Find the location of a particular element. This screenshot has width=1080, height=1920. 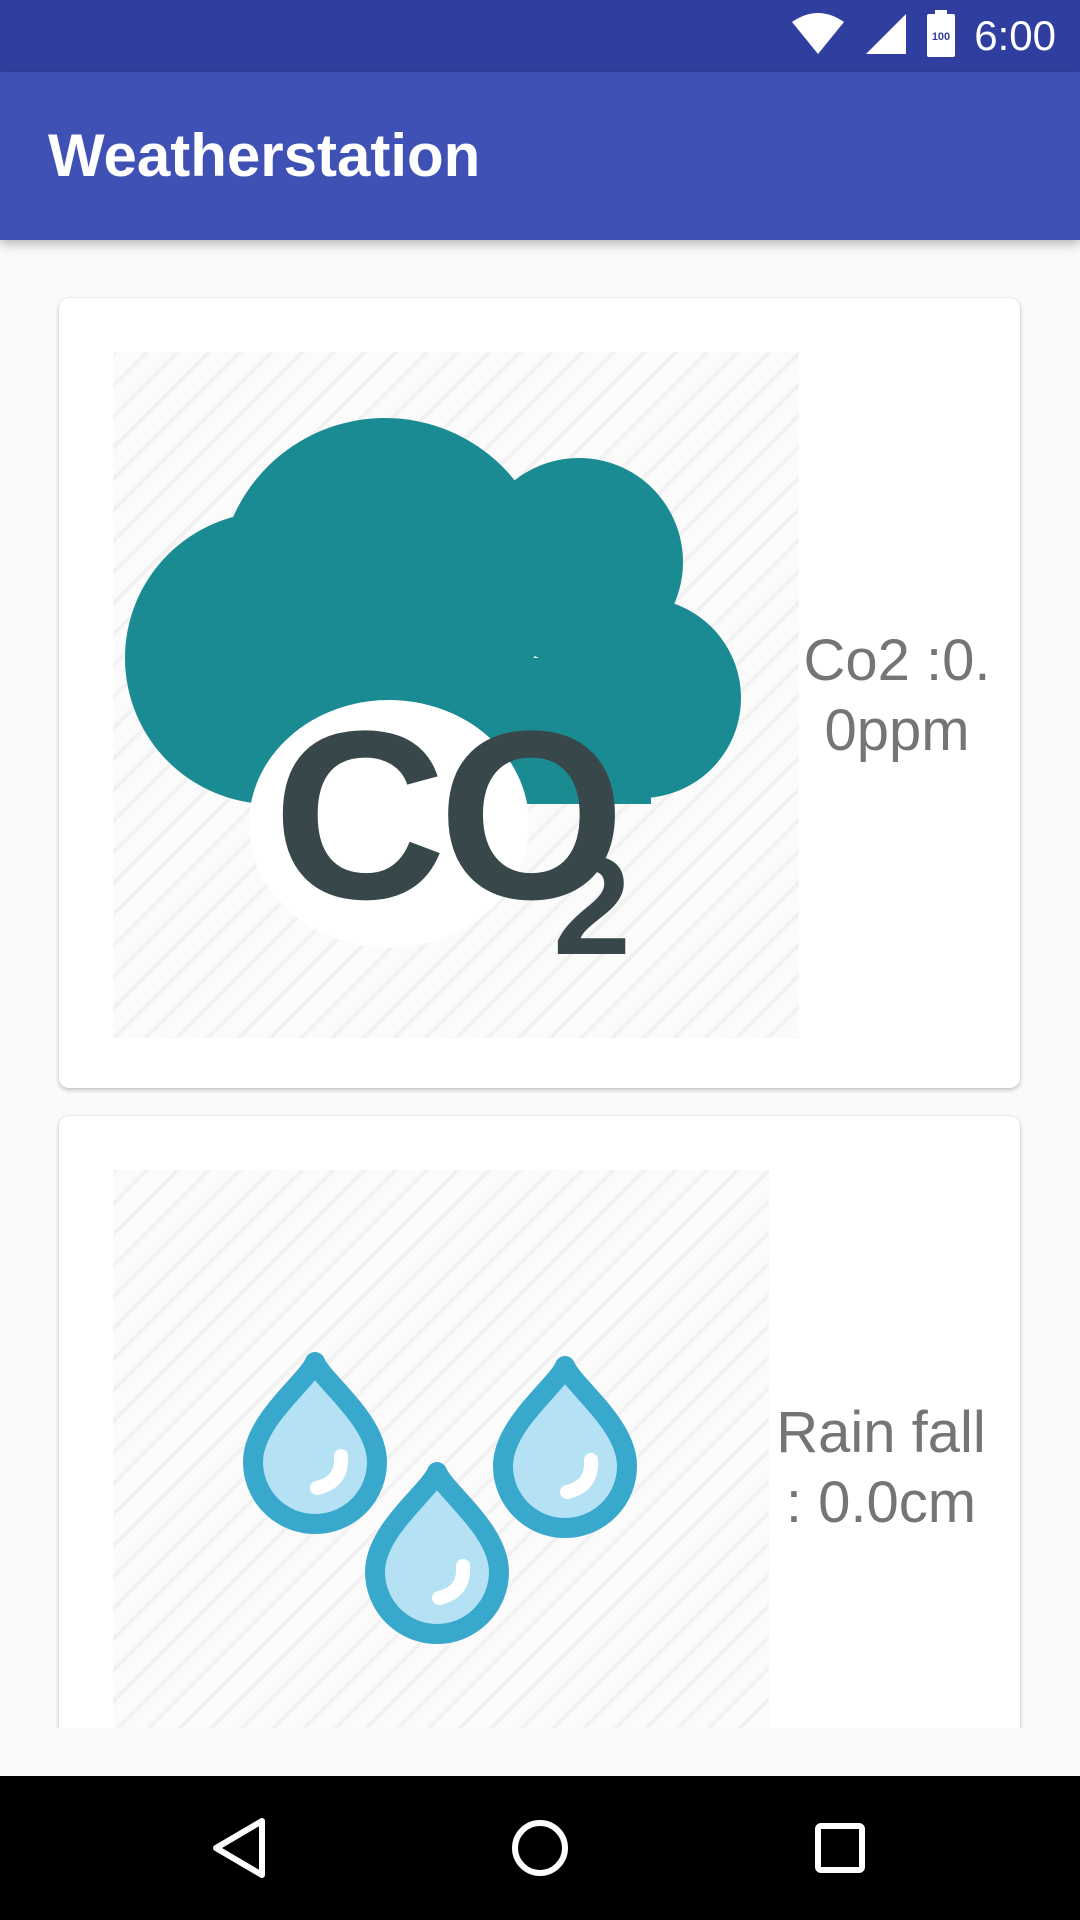

back-button is located at coordinates (240, 1848).